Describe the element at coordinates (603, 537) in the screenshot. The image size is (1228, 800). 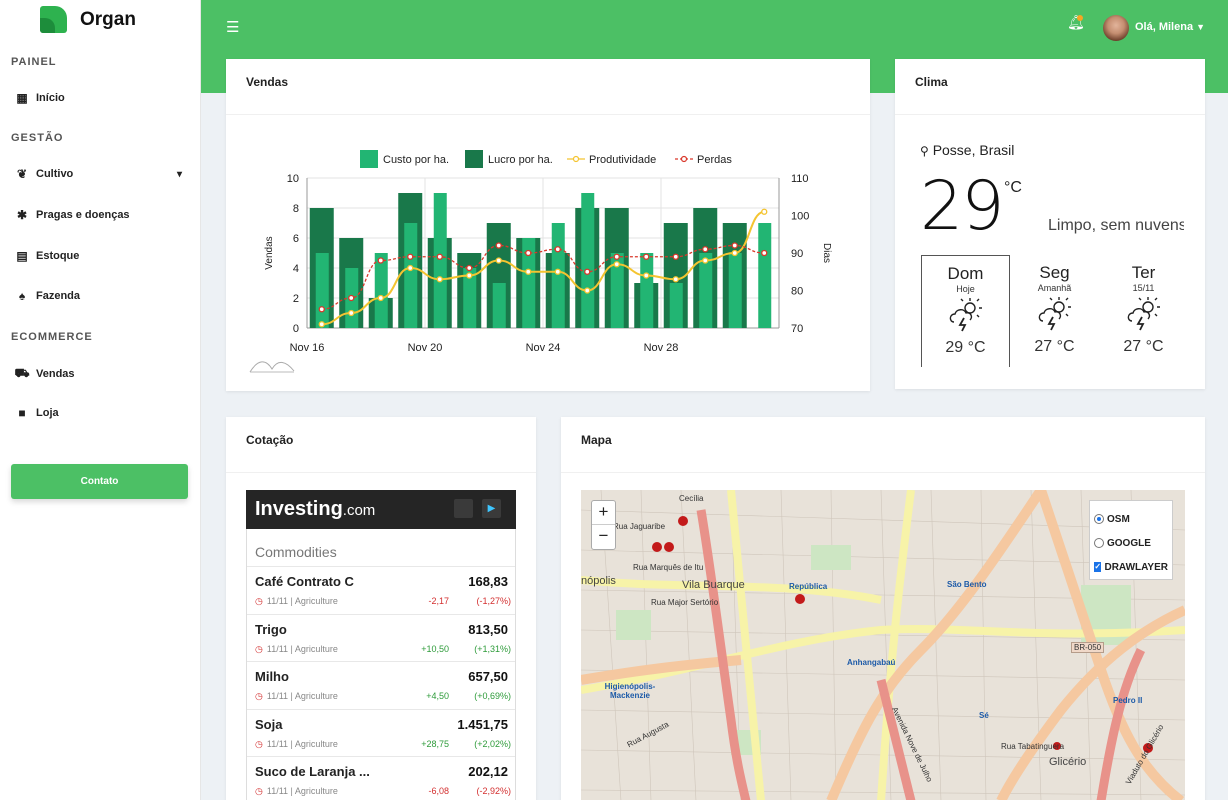
I see `zoom-out-button: −` at that location.